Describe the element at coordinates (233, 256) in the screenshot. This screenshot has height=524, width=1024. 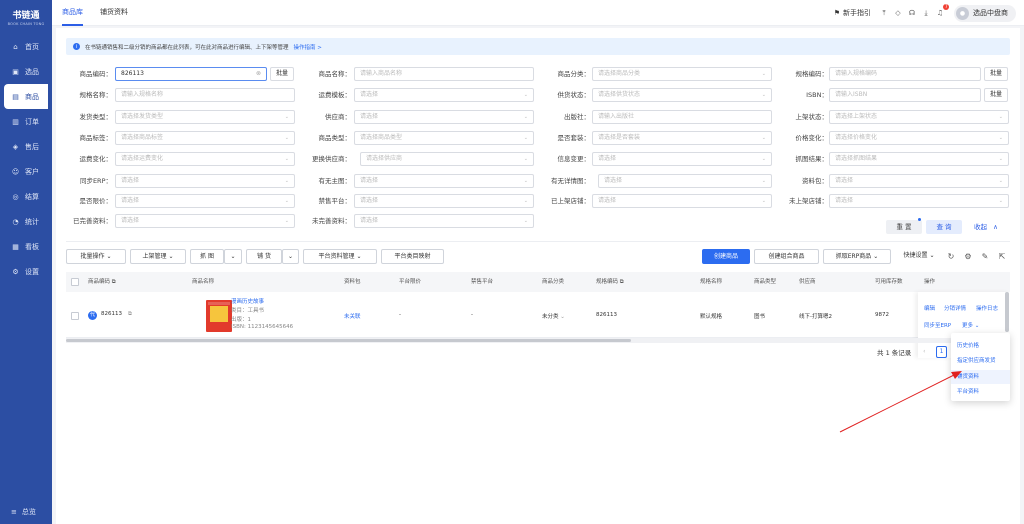
I see `capture-dropdown-button: ⌄` at that location.